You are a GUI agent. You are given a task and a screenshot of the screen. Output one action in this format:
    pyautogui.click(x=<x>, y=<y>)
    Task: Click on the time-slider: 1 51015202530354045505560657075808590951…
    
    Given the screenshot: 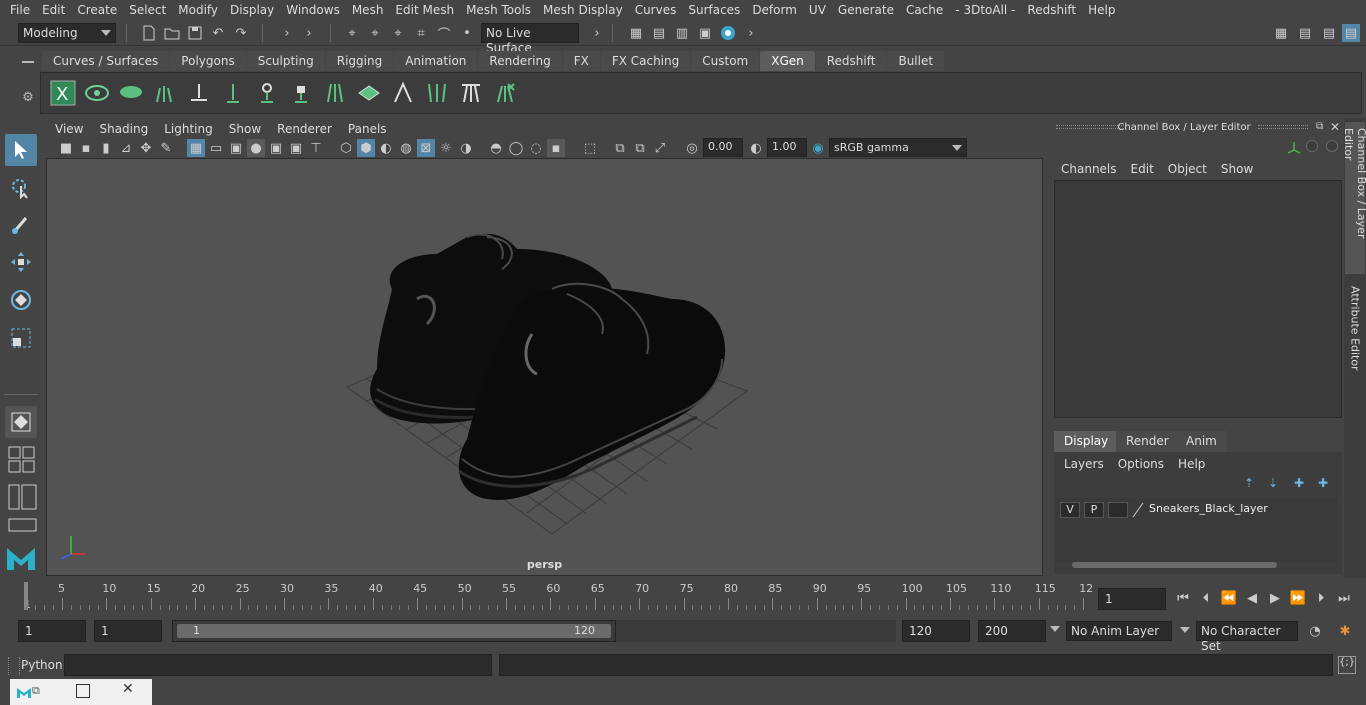 What is the action you would take?
    pyautogui.click(x=555, y=596)
    